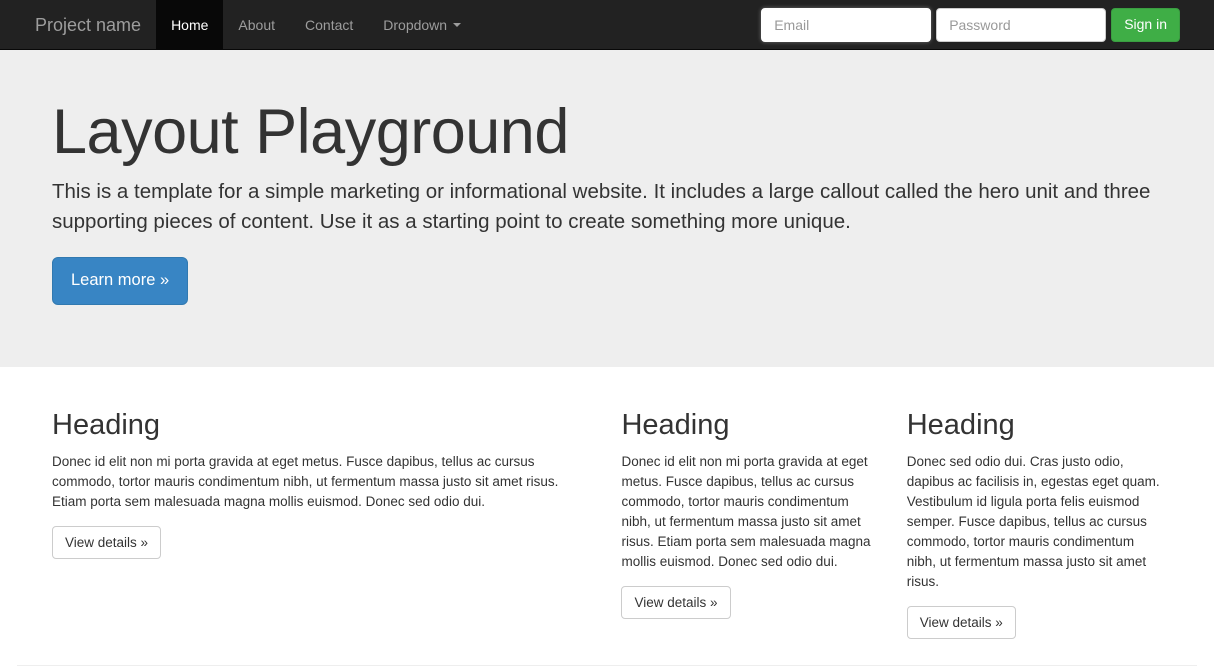 The width and height of the screenshot is (1214, 671). I want to click on nav-item-about: About, so click(256, 25).